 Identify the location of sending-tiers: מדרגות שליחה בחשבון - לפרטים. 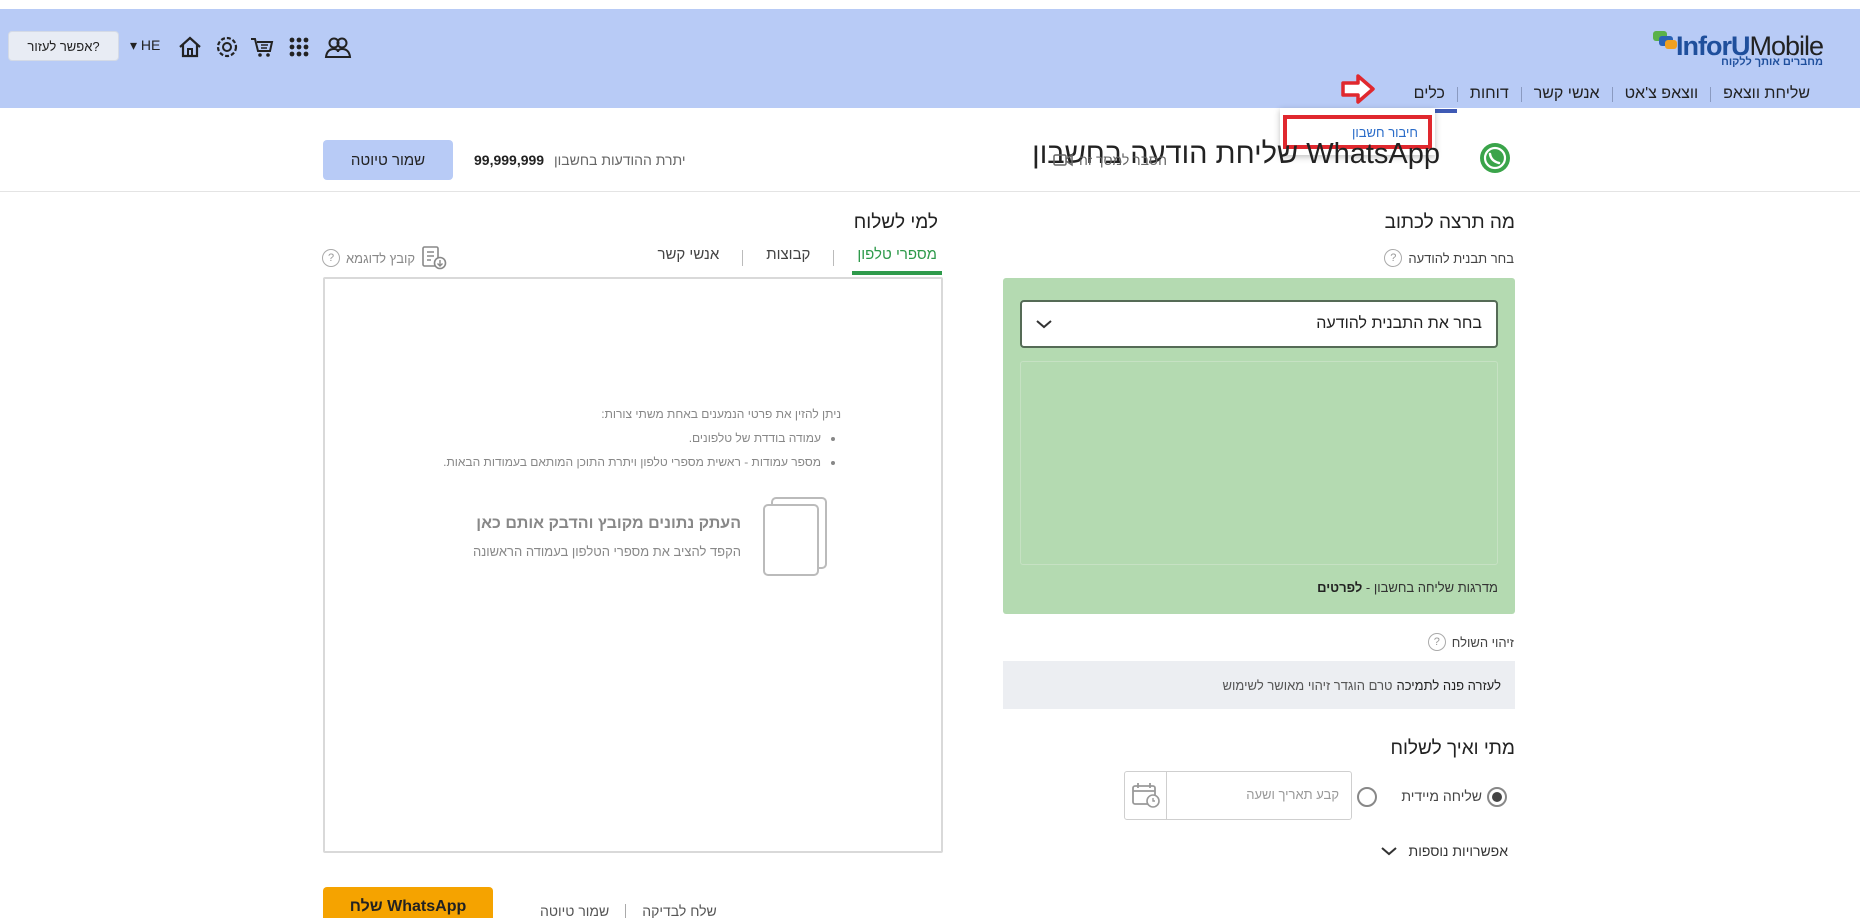
(1407, 587).